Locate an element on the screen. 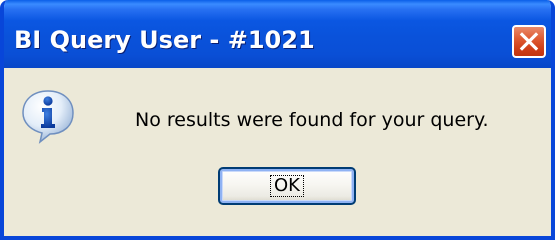  information-icon is located at coordinates (48, 117).